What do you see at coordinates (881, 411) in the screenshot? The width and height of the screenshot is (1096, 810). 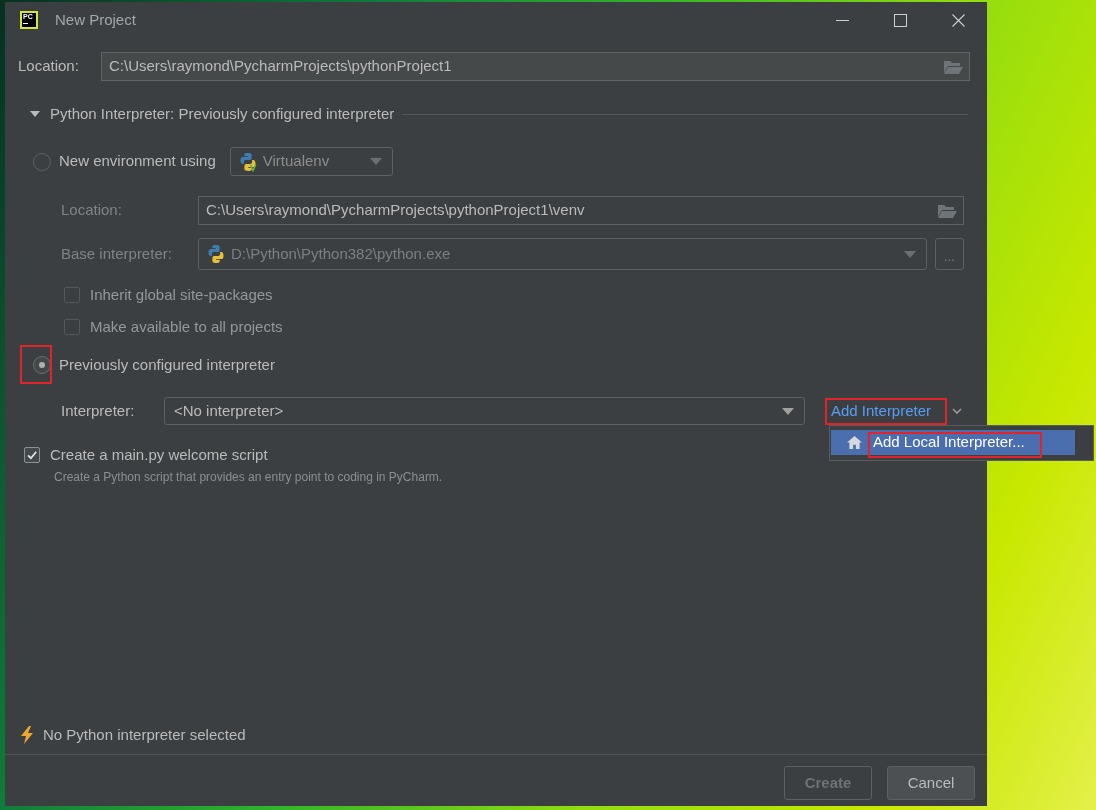 I see `add-interpreter-link: Add Interpreter` at bounding box center [881, 411].